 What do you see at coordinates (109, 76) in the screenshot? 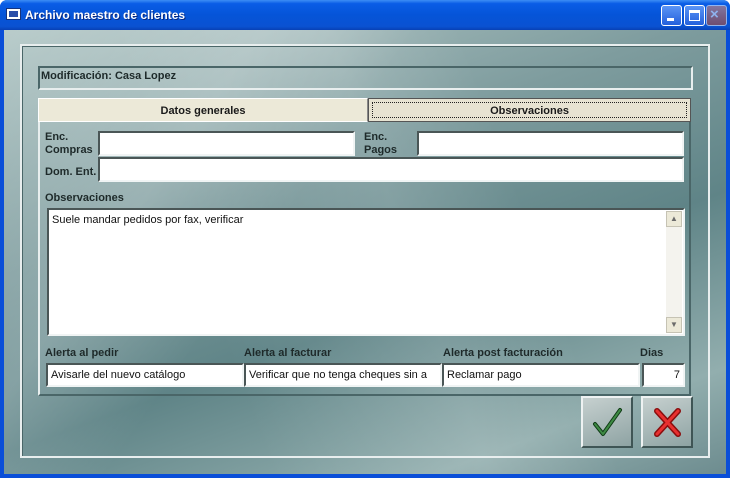
I see `modification-label: Modificación: Casa Lopez` at bounding box center [109, 76].